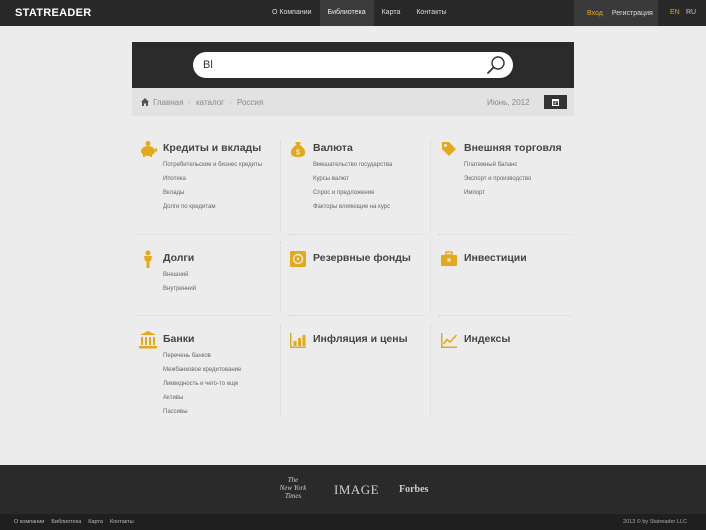  I want to click on press-logo-nyt: The New York Times, so click(293, 488).